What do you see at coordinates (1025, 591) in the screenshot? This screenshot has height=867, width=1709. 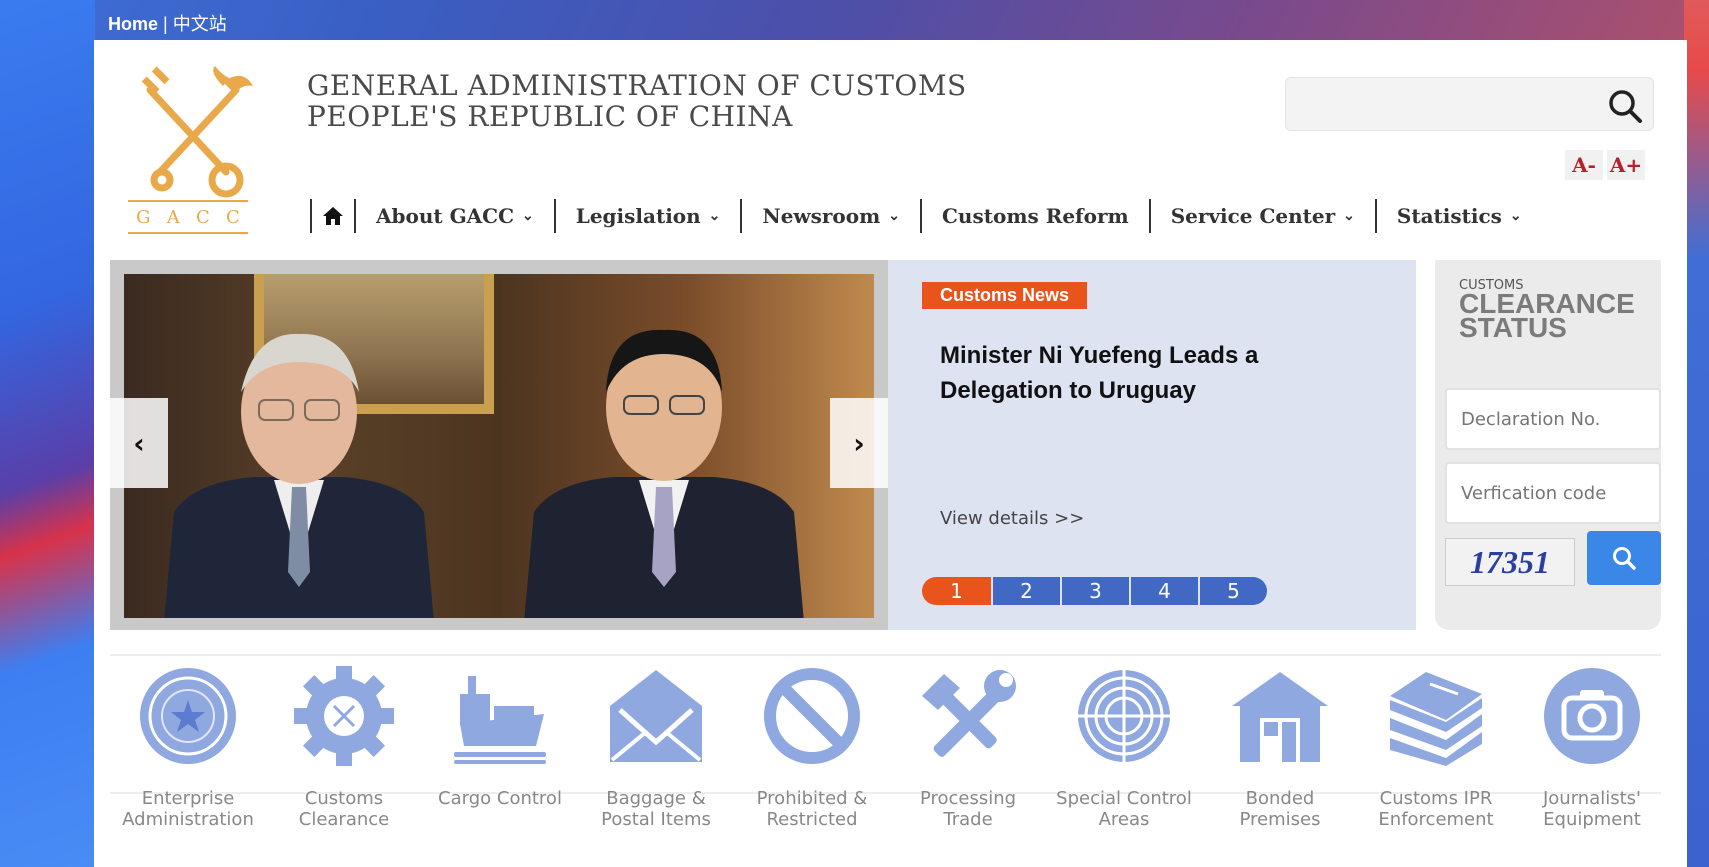 I see `page-dot-2: 2` at bounding box center [1025, 591].